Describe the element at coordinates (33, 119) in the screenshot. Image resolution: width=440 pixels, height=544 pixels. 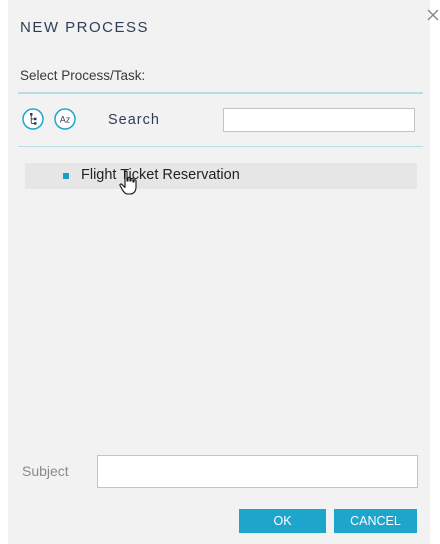
I see `tree-view-icon` at that location.